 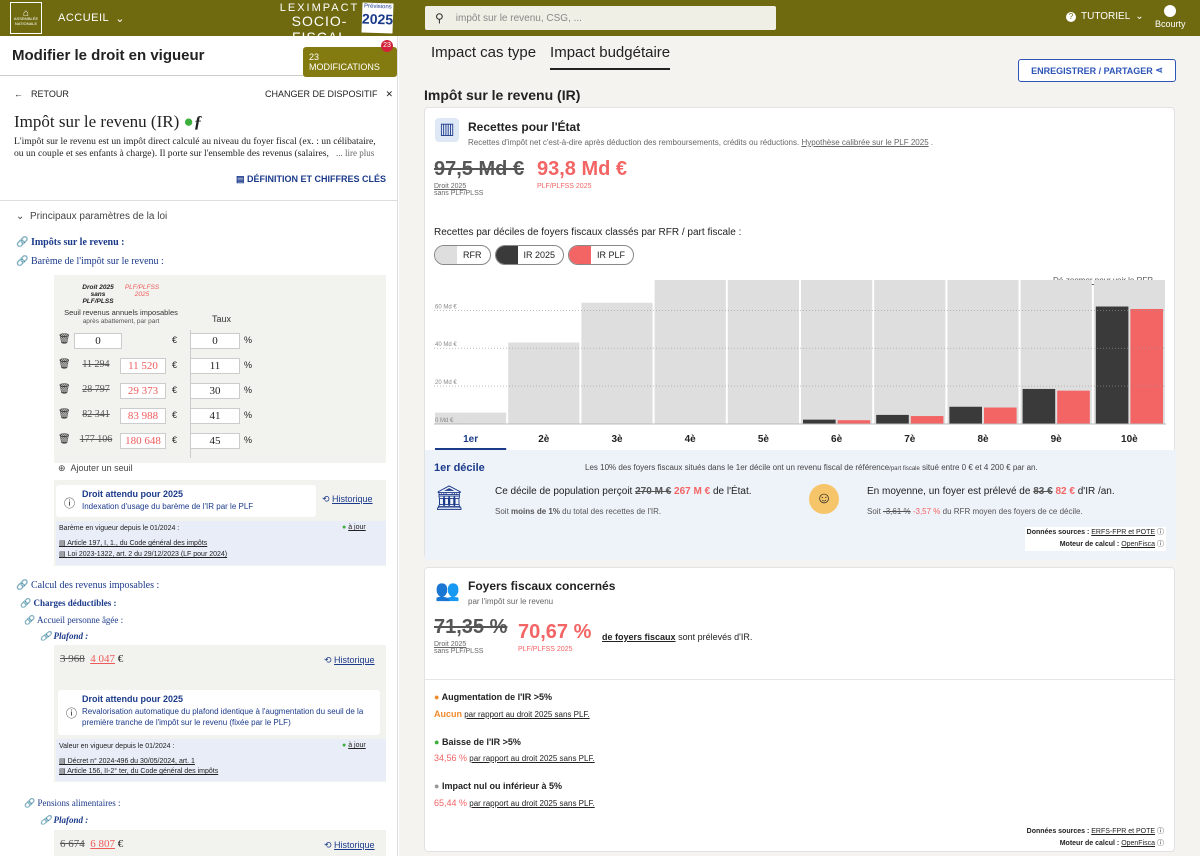 I want to click on formula-icon: ƒ, so click(x=198, y=121).